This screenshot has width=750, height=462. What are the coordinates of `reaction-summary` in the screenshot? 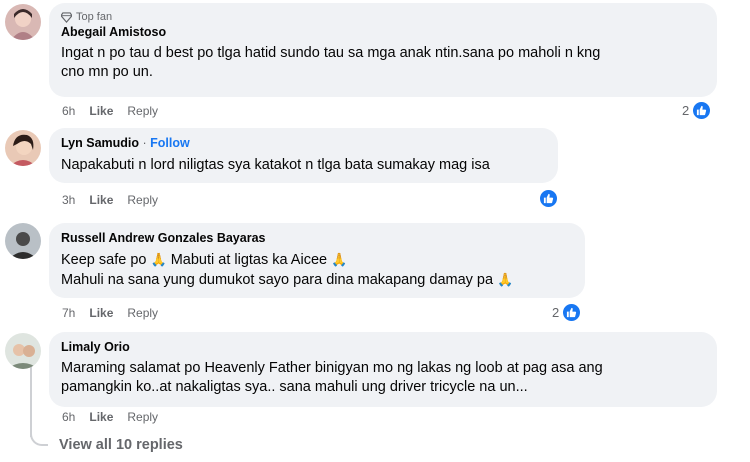 It's located at (548, 198).